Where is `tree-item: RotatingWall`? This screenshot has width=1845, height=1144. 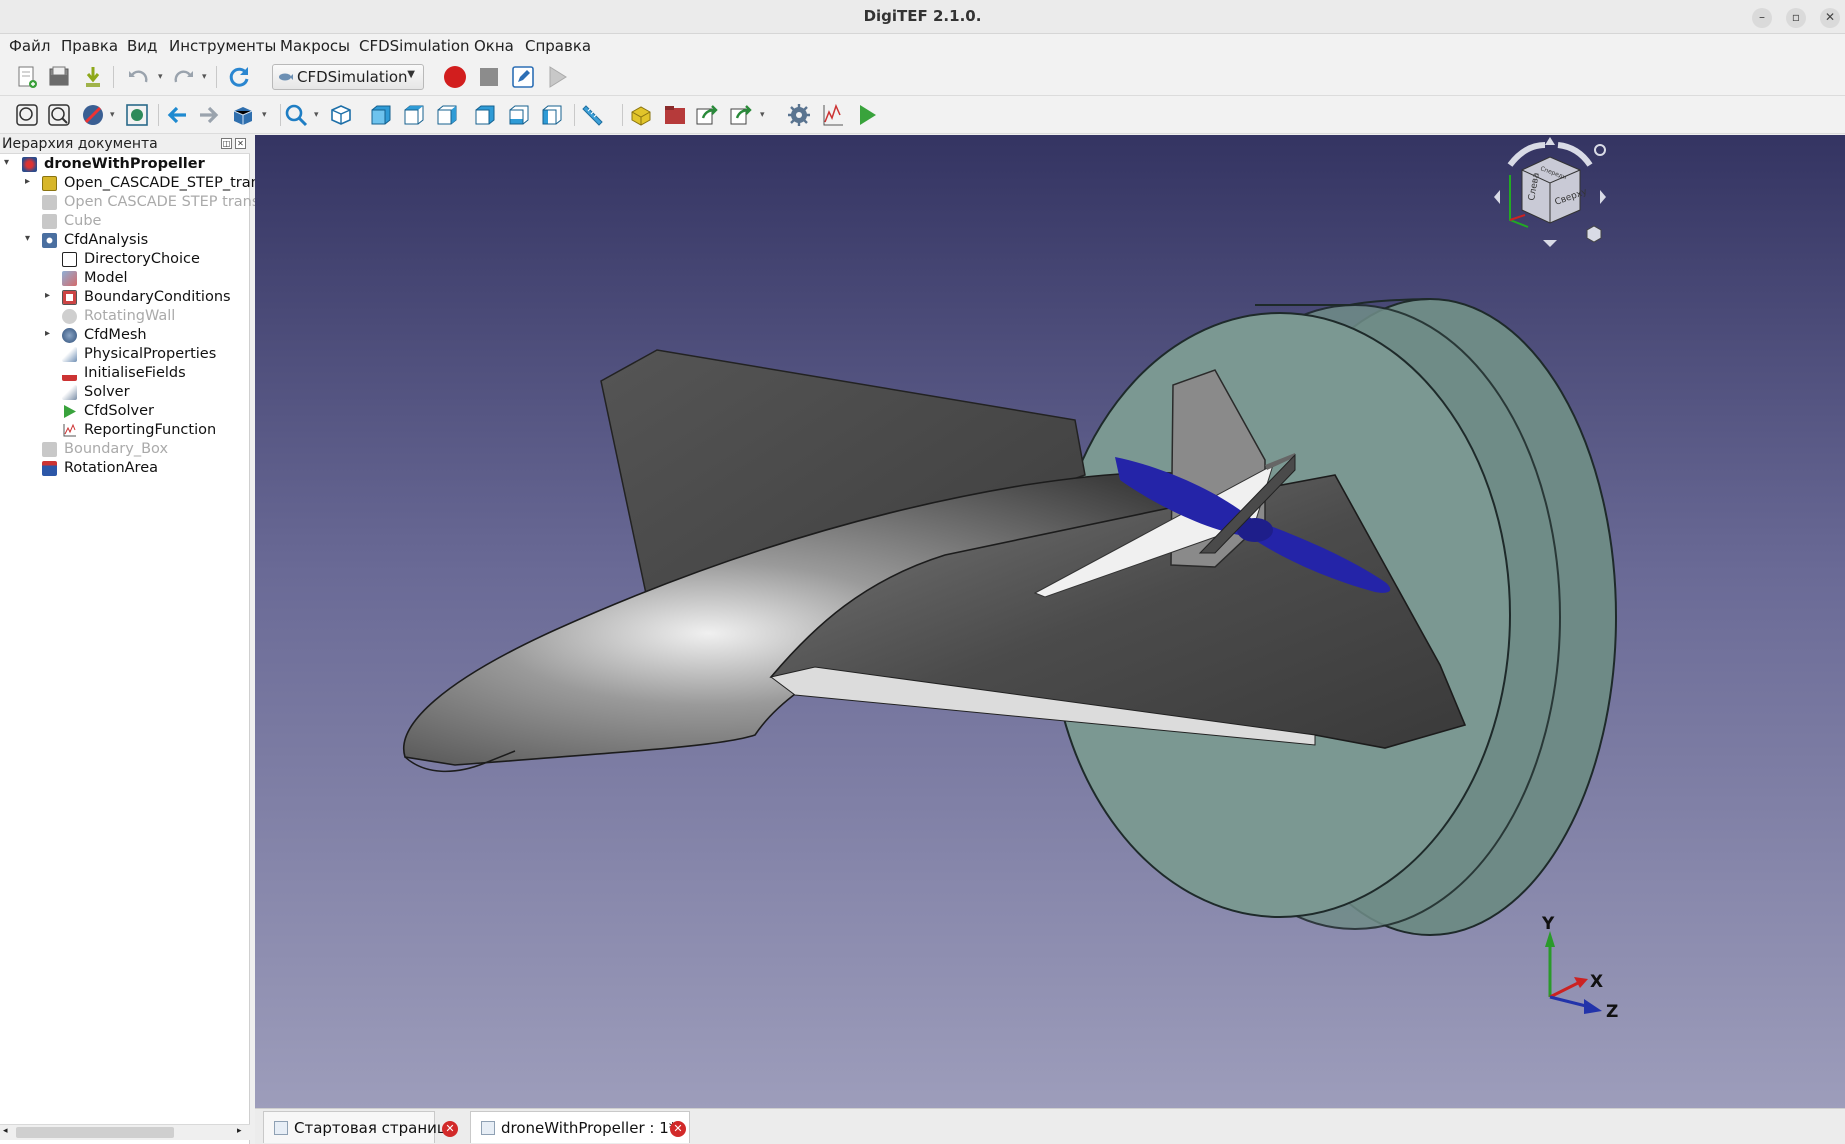
tree-item: RotatingWall is located at coordinates (125, 317).